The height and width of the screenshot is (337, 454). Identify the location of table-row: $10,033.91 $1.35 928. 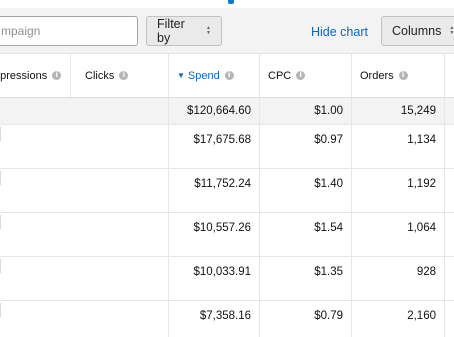
(227, 279).